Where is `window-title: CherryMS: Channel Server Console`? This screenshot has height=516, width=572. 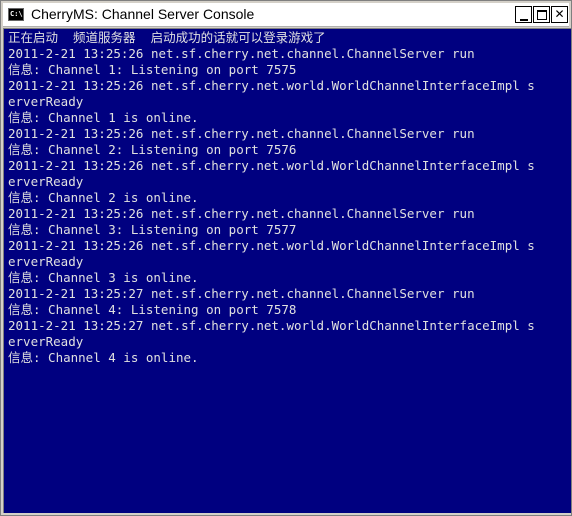
window-title: CherryMS: Channel Server Console is located at coordinates (143, 14).